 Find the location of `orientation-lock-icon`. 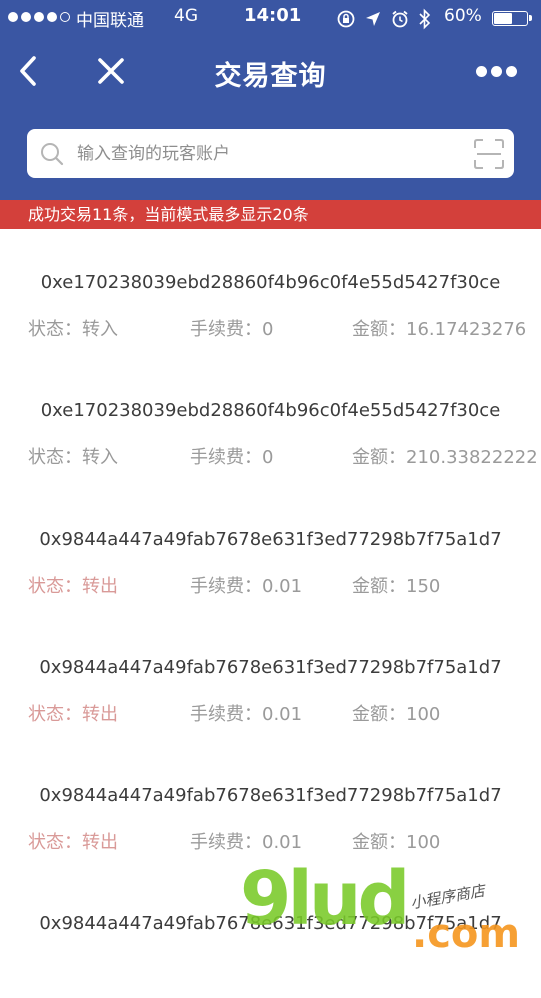

orientation-lock-icon is located at coordinates (346, 19).